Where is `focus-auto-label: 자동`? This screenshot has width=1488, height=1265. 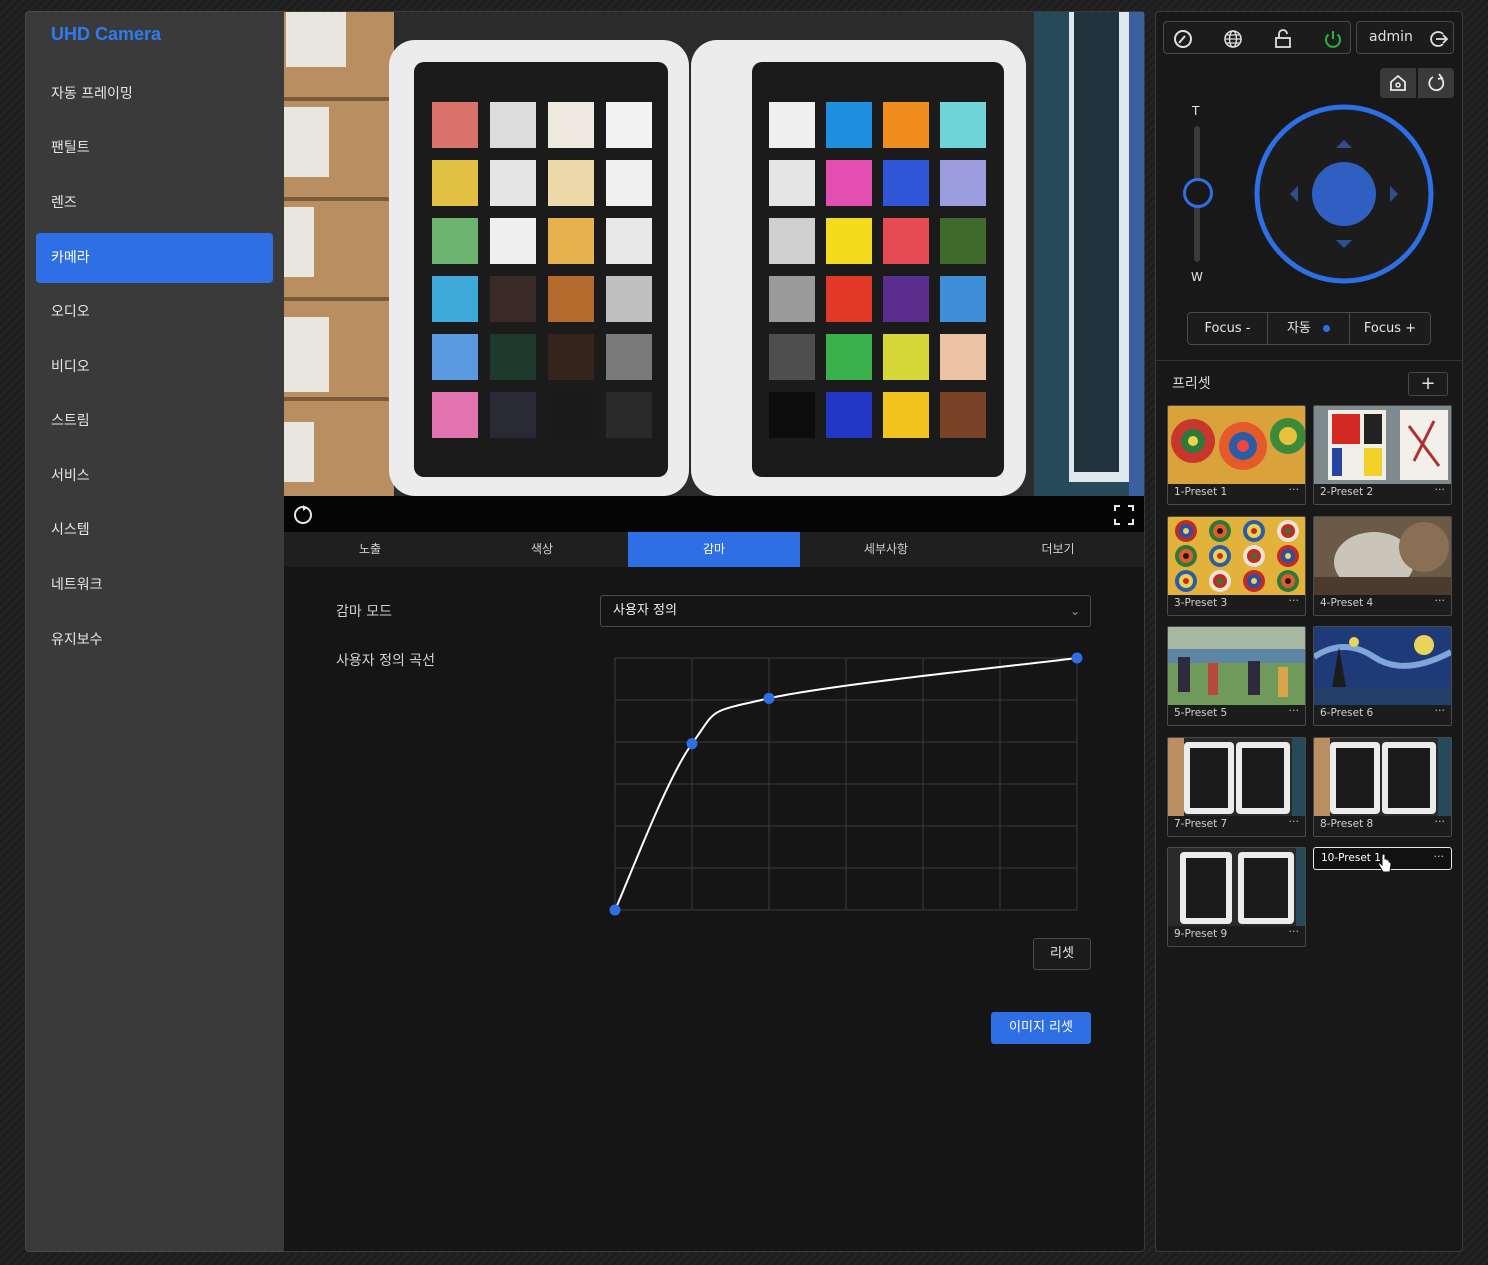 focus-auto-label: 자동 is located at coordinates (1298, 328).